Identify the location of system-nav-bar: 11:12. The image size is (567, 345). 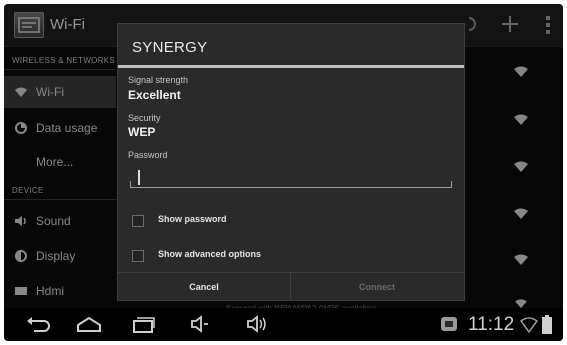
(283, 324).